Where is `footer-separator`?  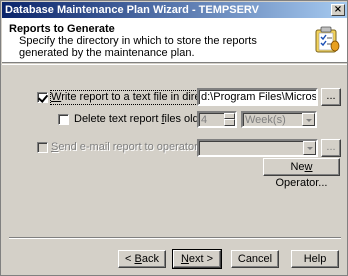 footer-separator is located at coordinates (175, 238).